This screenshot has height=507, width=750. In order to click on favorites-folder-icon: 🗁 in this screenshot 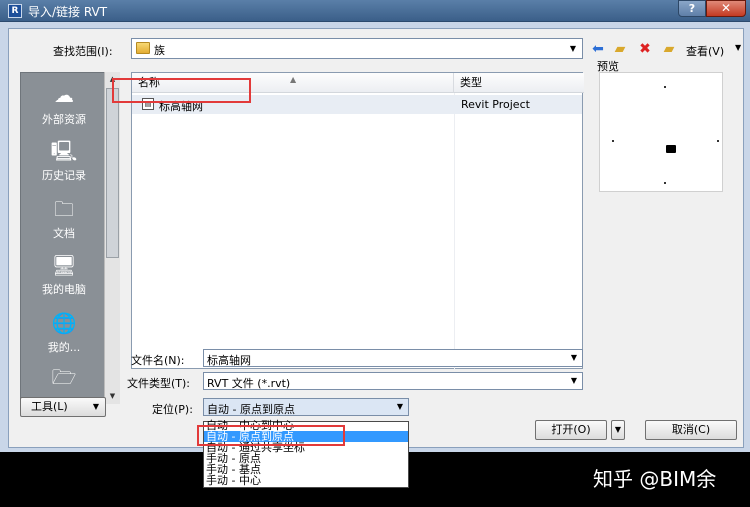, I will do `click(64, 377)`.